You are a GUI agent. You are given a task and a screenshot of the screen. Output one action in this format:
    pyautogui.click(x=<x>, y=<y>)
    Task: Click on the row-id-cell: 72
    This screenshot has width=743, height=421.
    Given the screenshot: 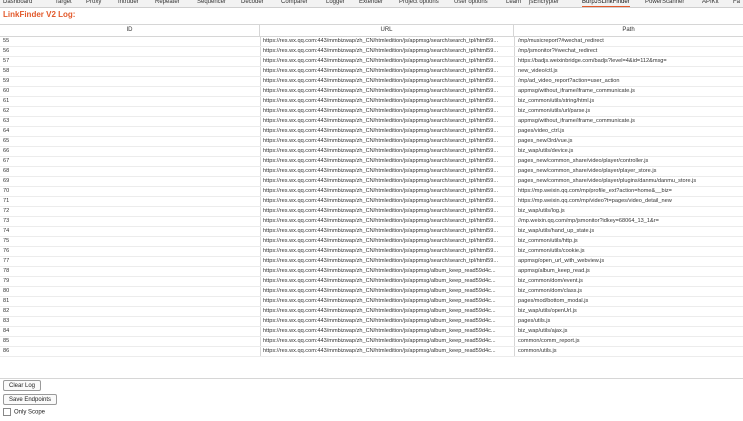 What is the action you would take?
    pyautogui.click(x=6, y=211)
    